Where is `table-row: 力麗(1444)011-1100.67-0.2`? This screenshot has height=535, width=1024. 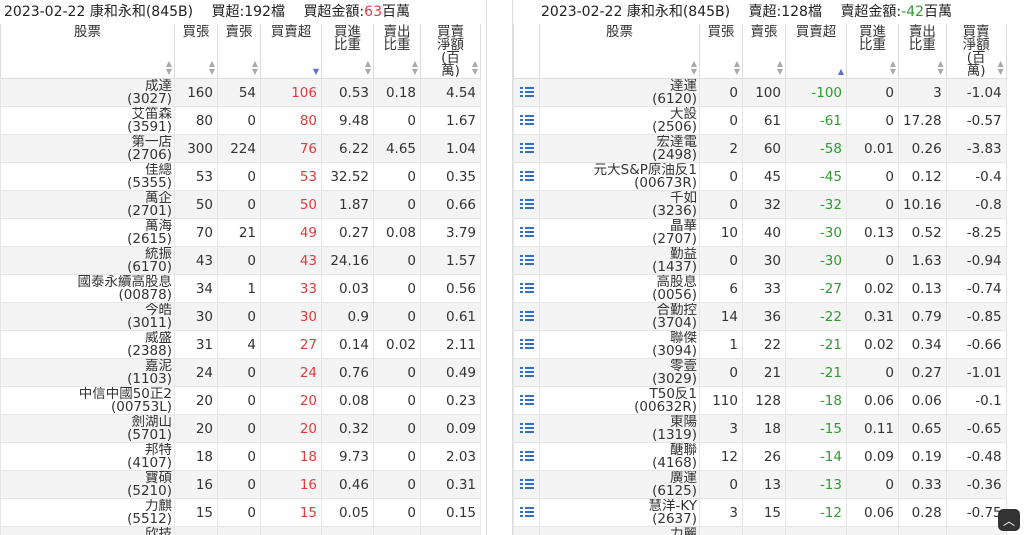 table-row: 力麗(1444)011-1100.67-0.2 is located at coordinates (760, 530).